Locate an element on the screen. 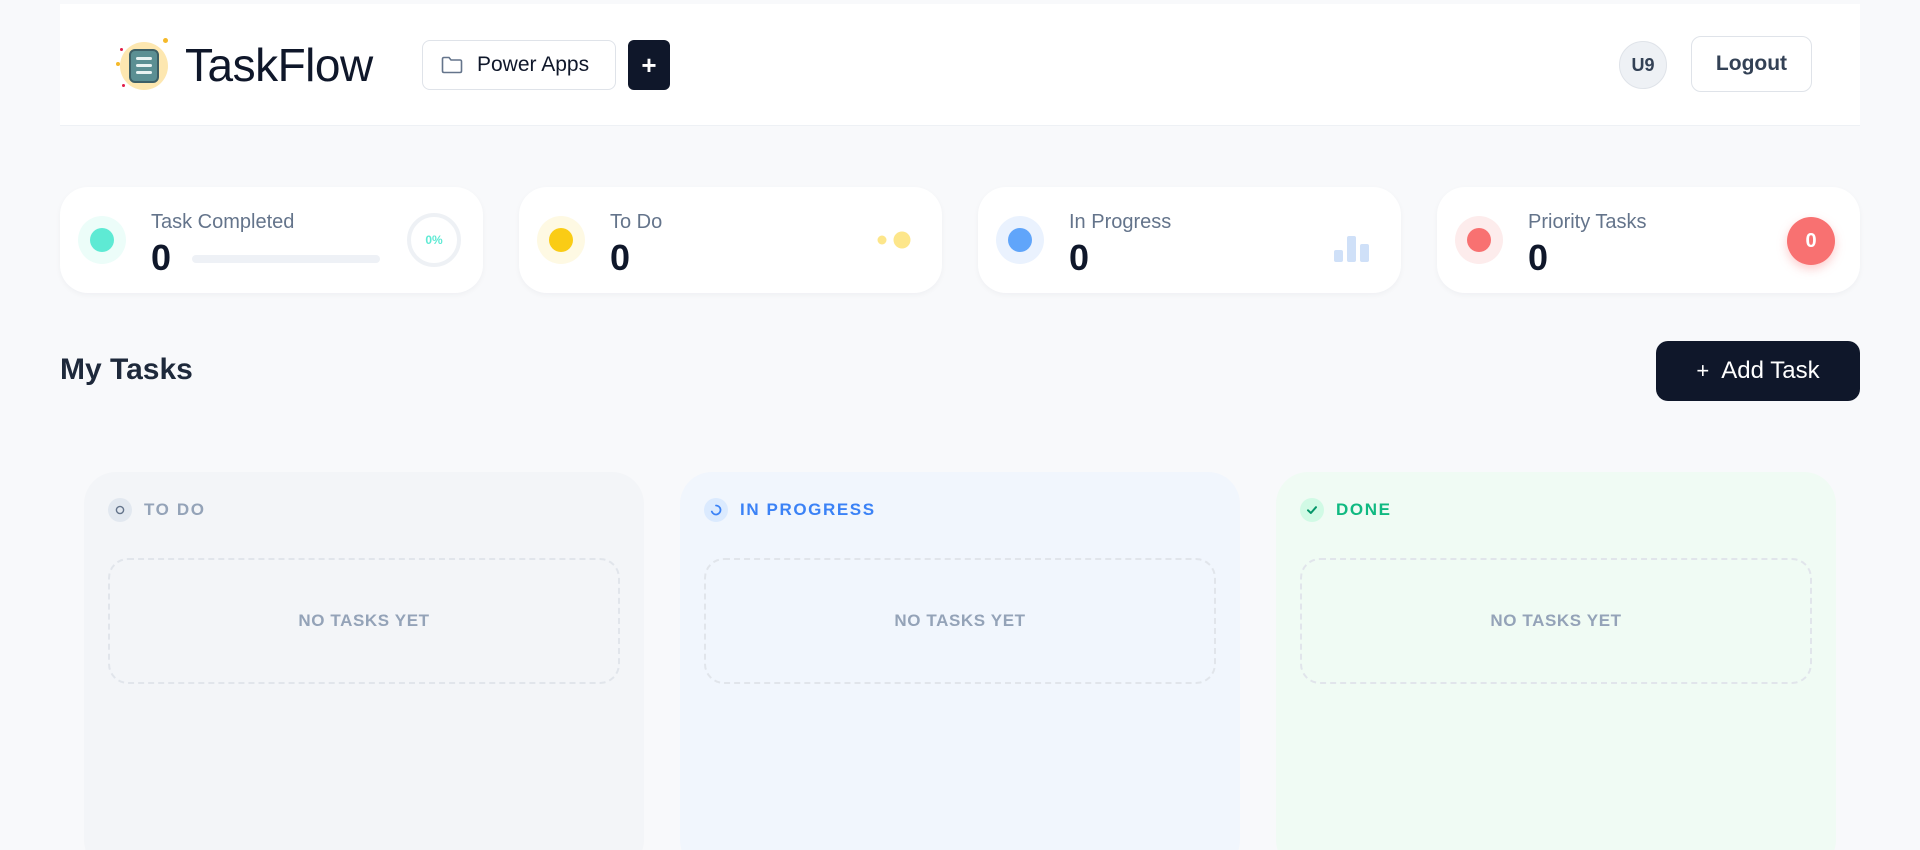 The height and width of the screenshot is (850, 1920). stat-card-todo: To Do 0 is located at coordinates (730, 240).